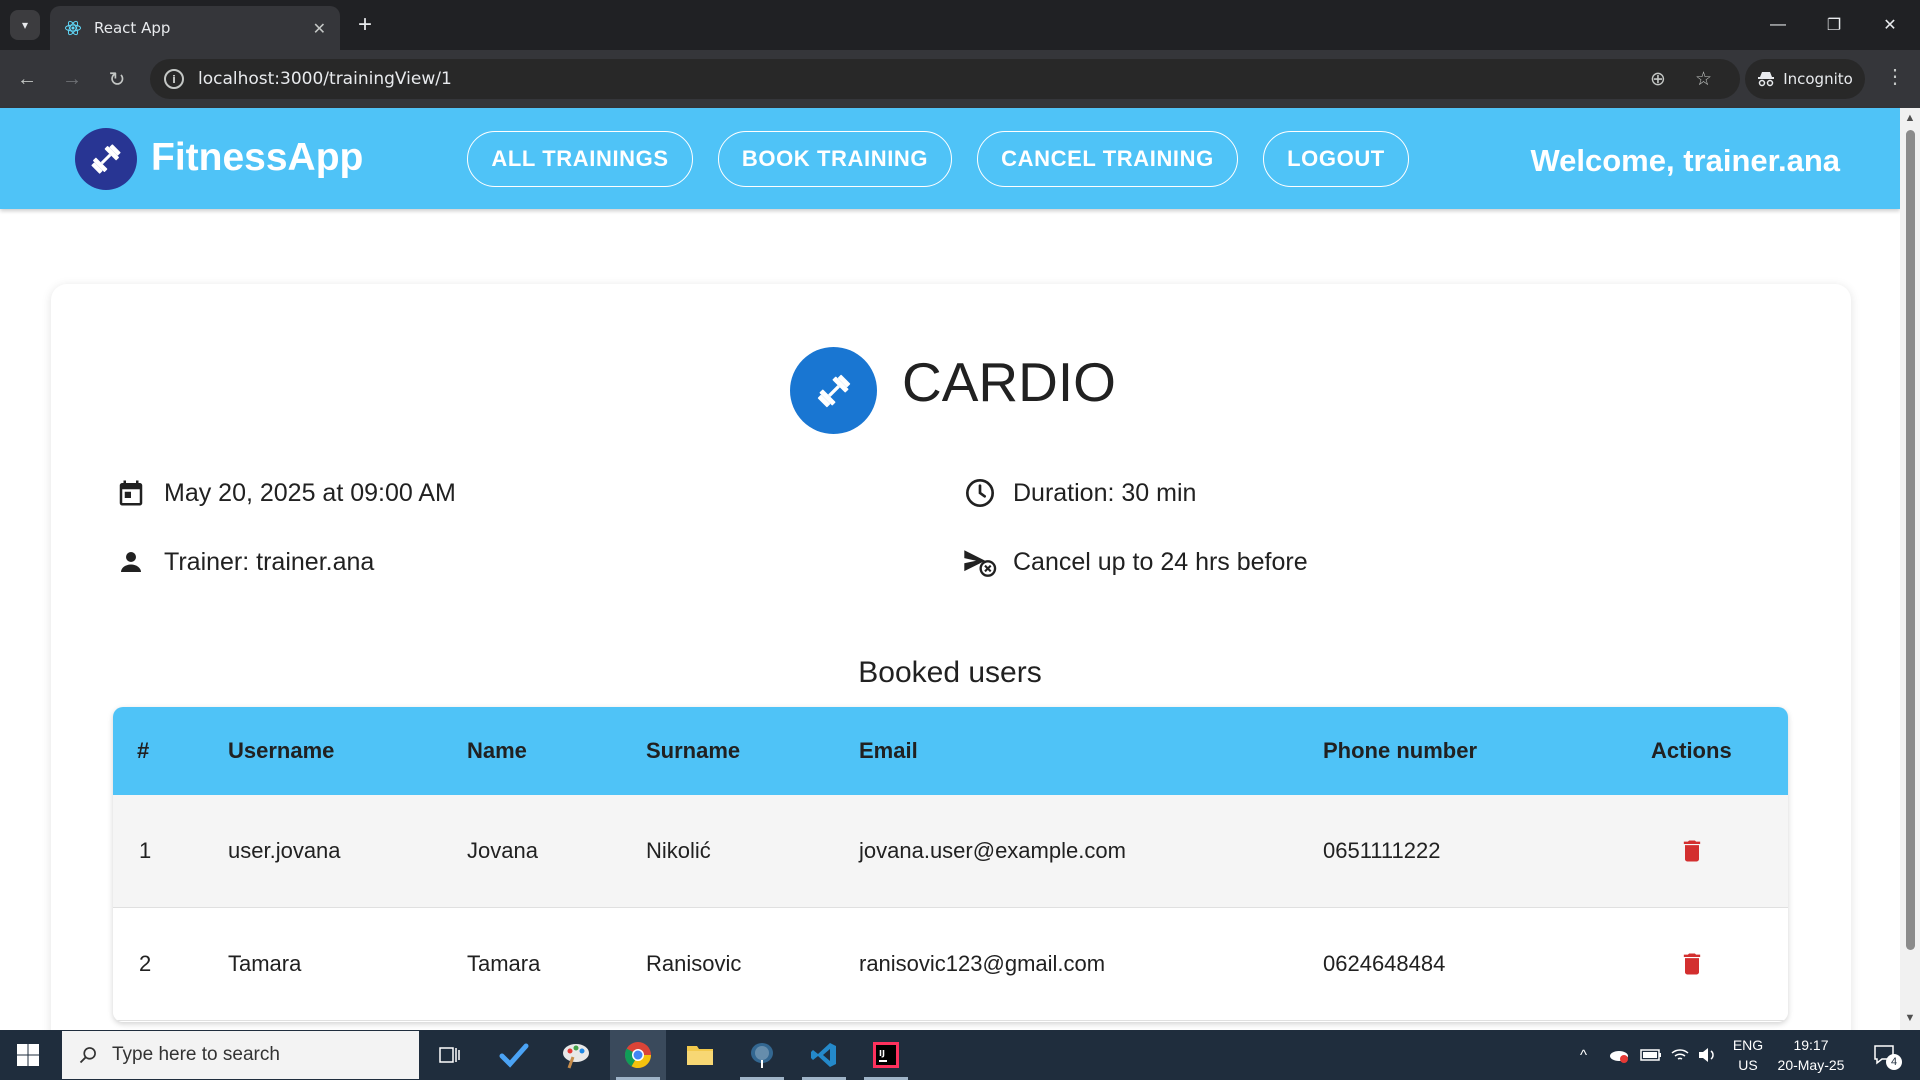 The width and height of the screenshot is (1920, 1080). What do you see at coordinates (106, 159) in the screenshot?
I see `app-logo` at bounding box center [106, 159].